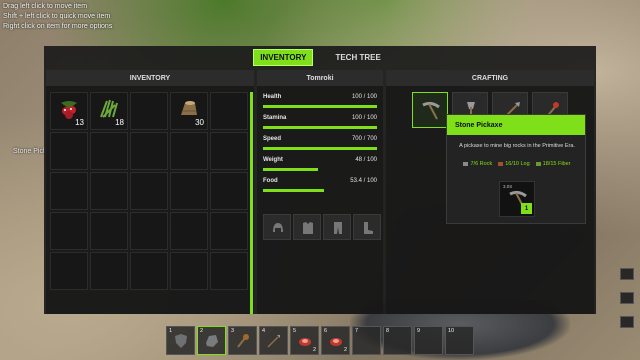  What do you see at coordinates (459, 340) in the screenshot?
I see `hotbar-slot-10: 10` at bounding box center [459, 340].